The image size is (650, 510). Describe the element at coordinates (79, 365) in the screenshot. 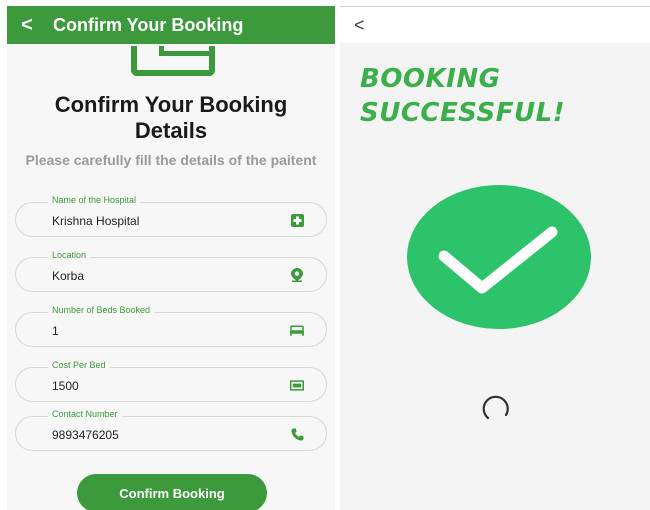

I see `field-label: Cost Per Bed` at that location.